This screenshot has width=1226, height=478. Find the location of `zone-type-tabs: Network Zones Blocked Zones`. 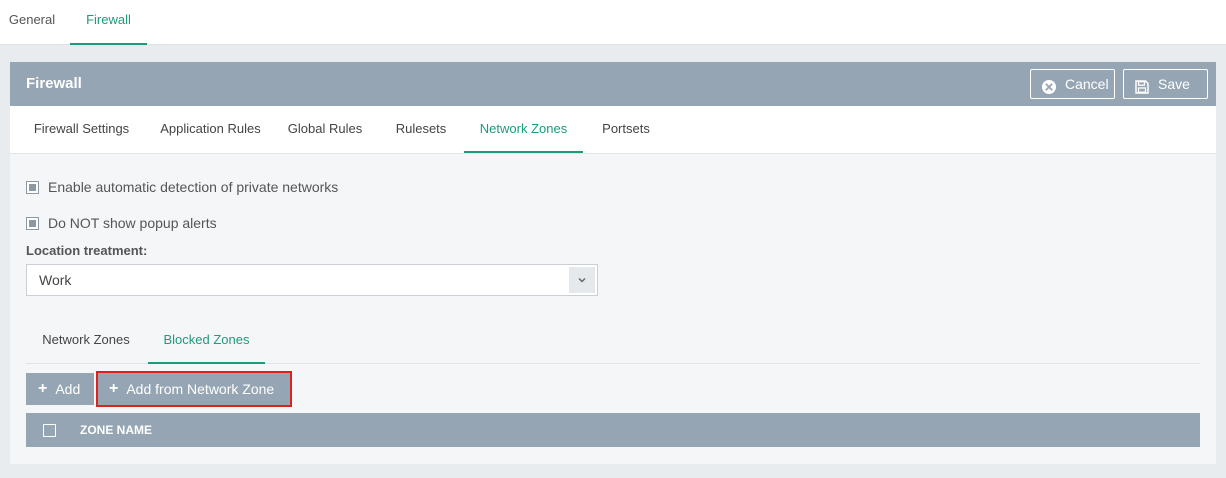

zone-type-tabs: Network Zones Blocked Zones is located at coordinates (613, 342).